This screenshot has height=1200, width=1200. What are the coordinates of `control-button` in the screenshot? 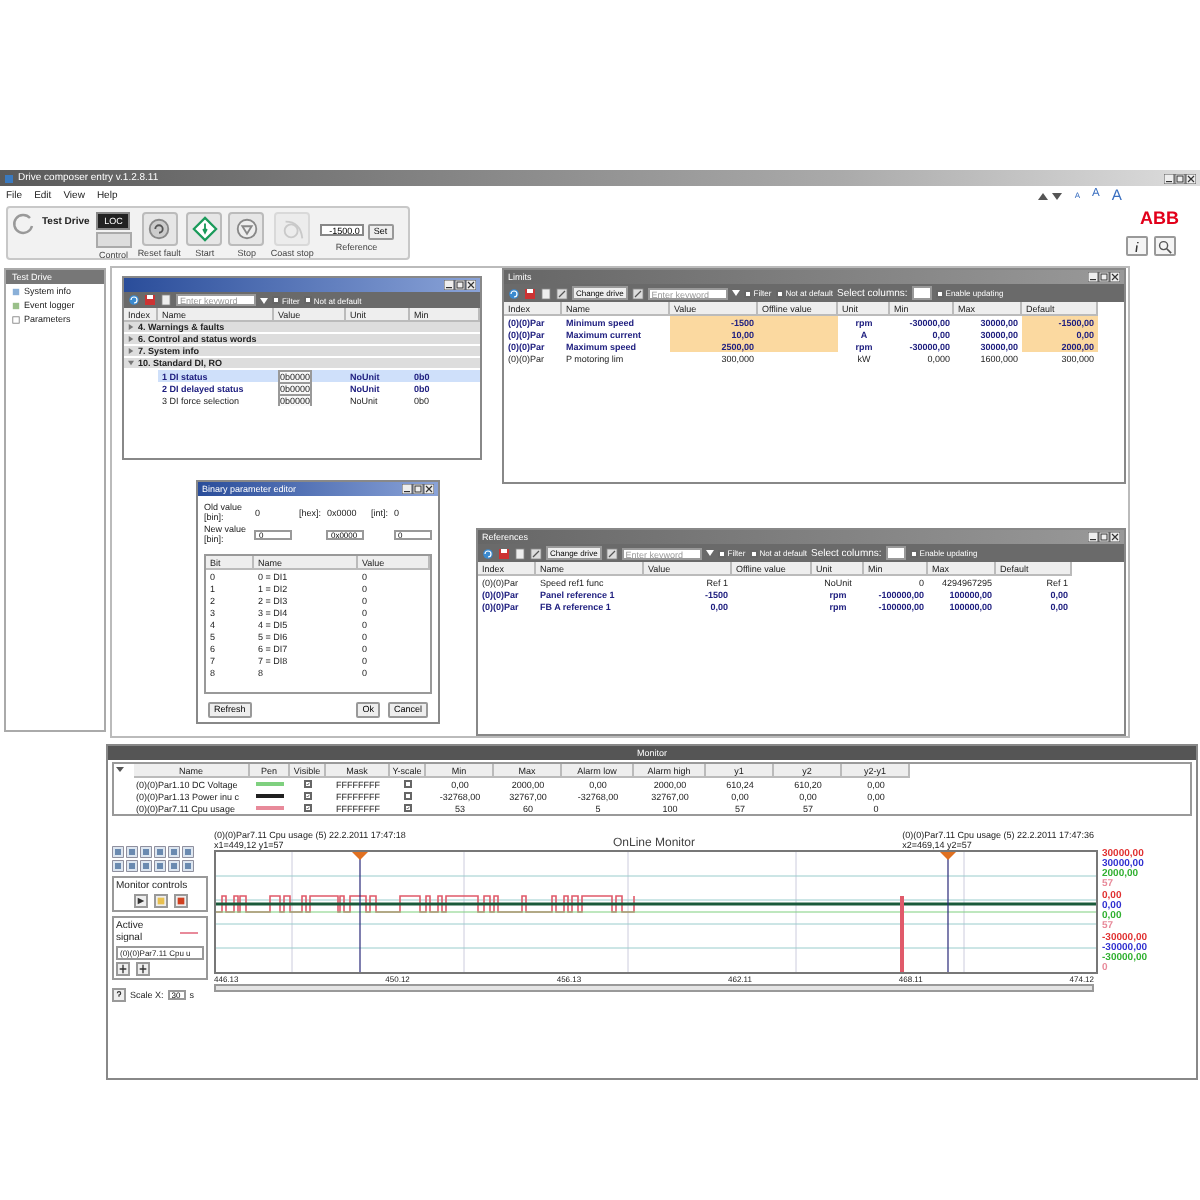 It's located at (140, 901).